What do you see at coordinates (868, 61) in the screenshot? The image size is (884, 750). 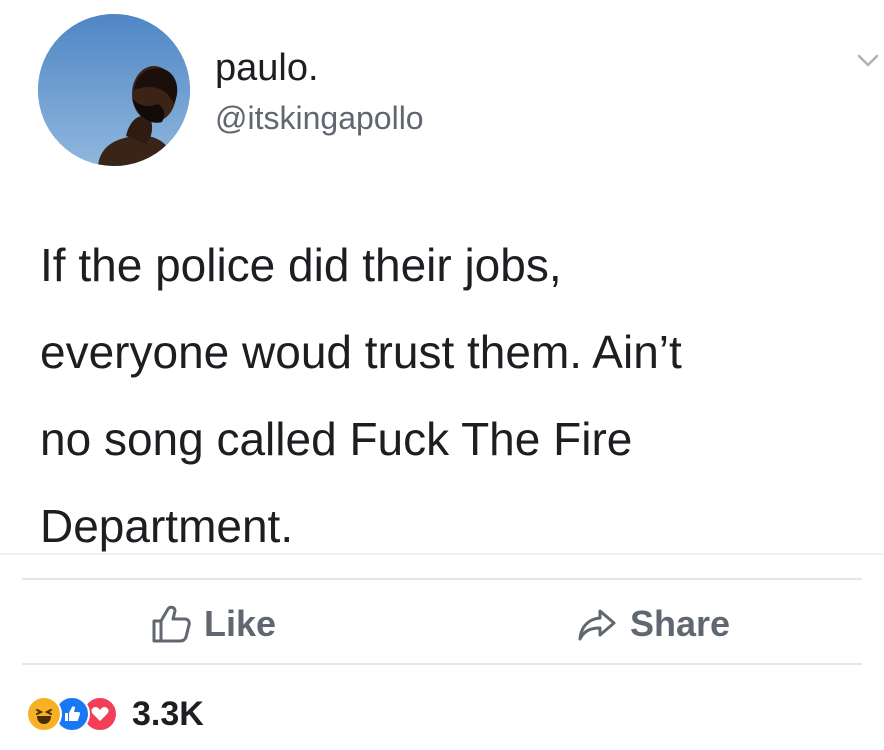 I see `chevron-down-icon` at bounding box center [868, 61].